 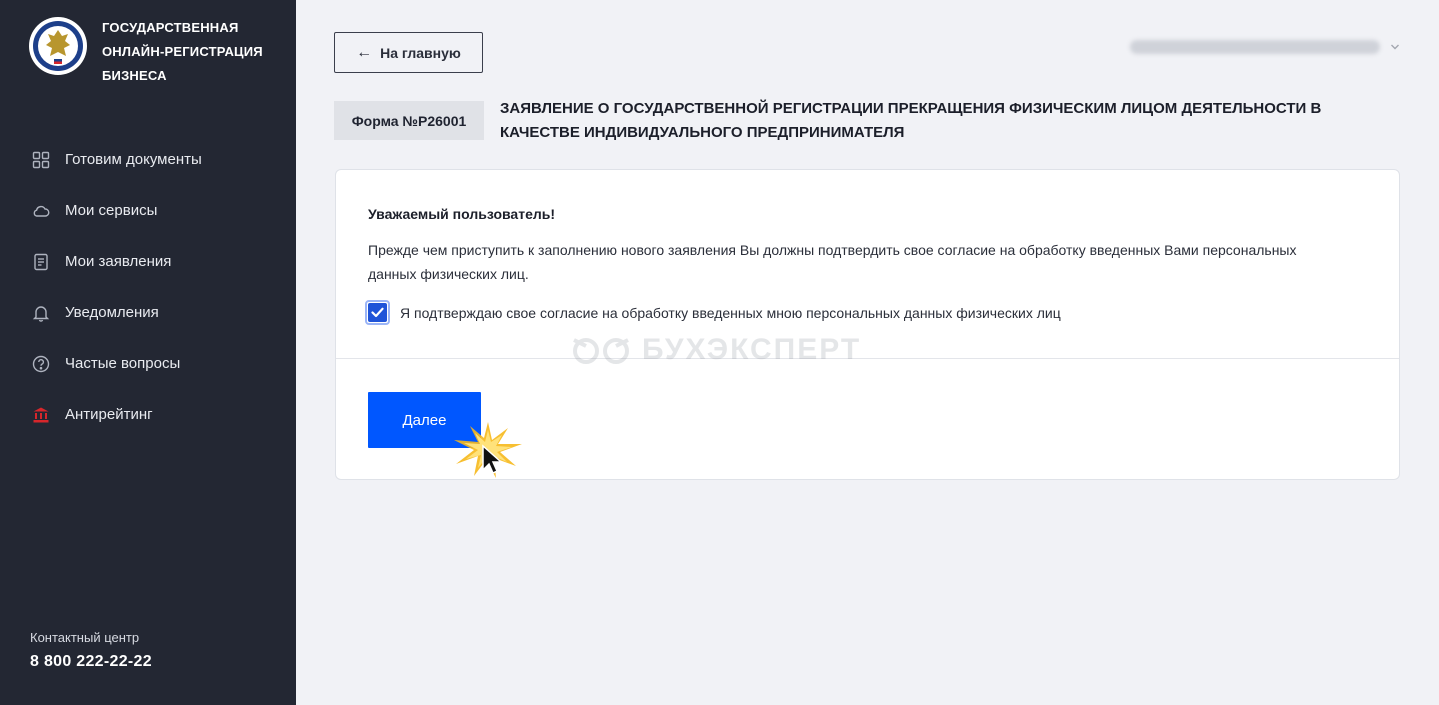 I want to click on bell-icon, so click(x=41, y=313).